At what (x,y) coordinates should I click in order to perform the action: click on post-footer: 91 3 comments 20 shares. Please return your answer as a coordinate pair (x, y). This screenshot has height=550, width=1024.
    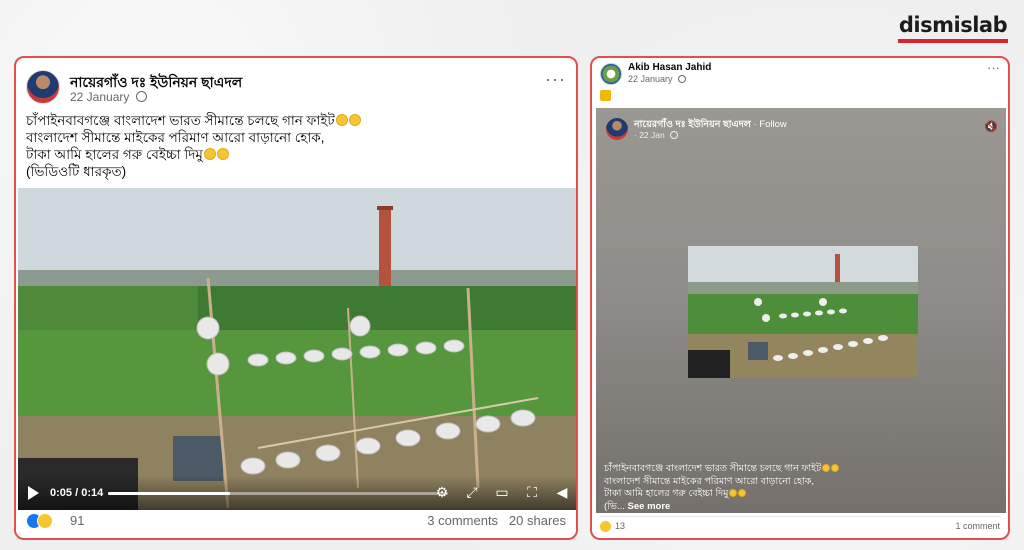
    Looking at the image, I should click on (296, 521).